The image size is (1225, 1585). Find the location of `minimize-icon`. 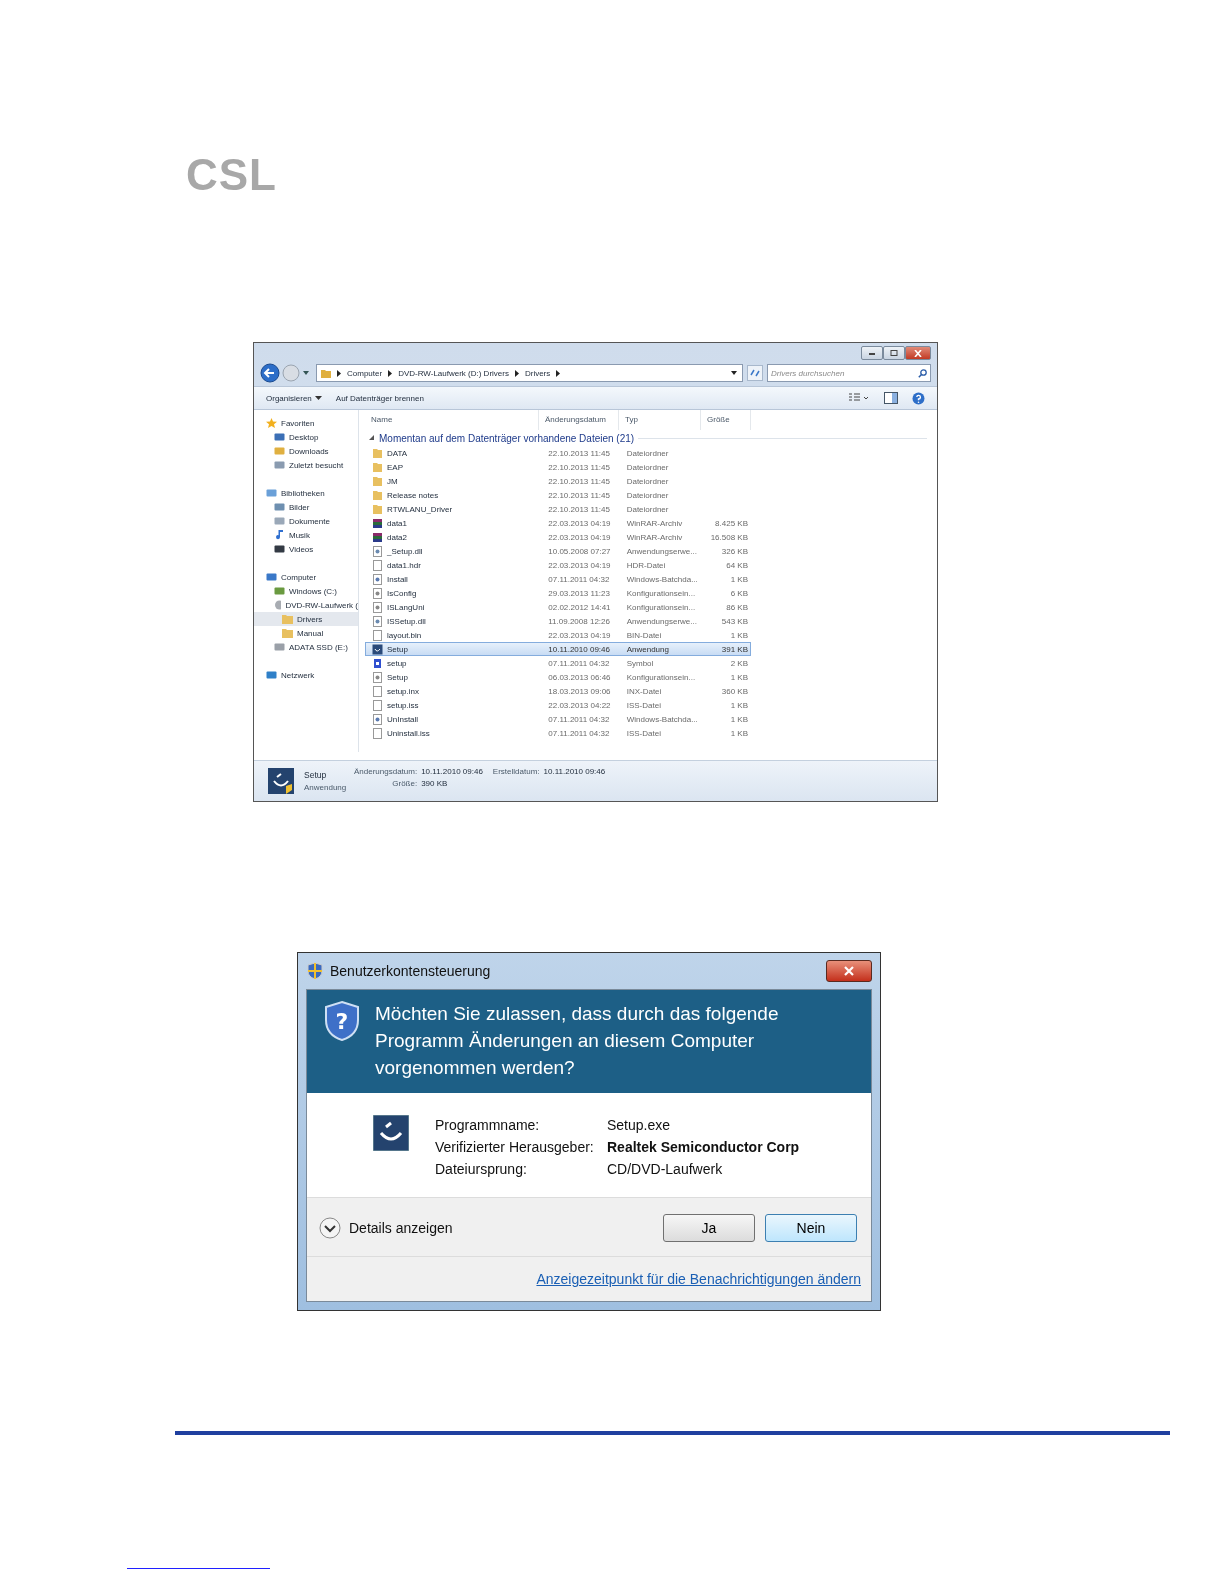

minimize-icon is located at coordinates (872, 353).